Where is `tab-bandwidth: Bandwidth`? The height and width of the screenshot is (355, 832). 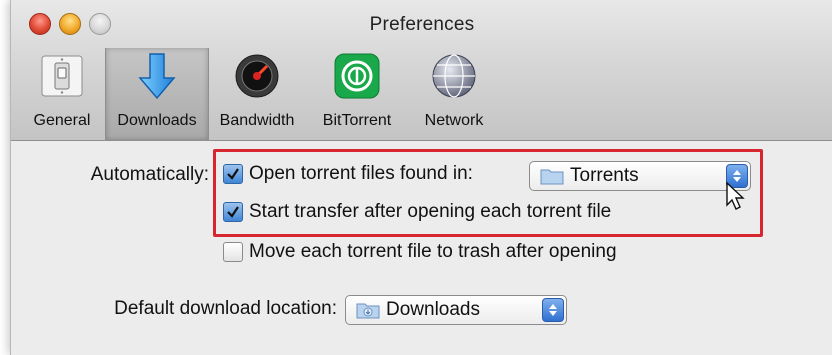 tab-bandwidth: Bandwidth is located at coordinates (257, 94).